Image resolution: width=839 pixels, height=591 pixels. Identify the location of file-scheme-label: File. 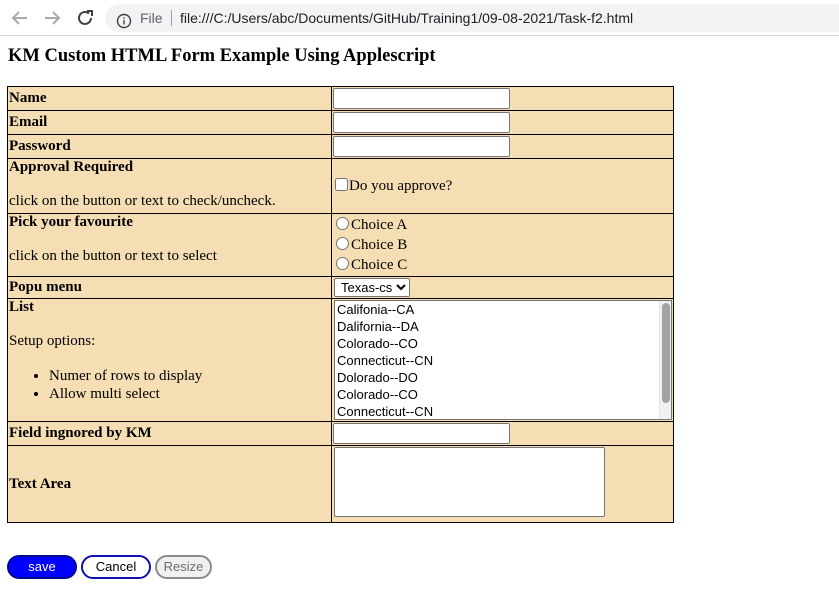
(151, 18).